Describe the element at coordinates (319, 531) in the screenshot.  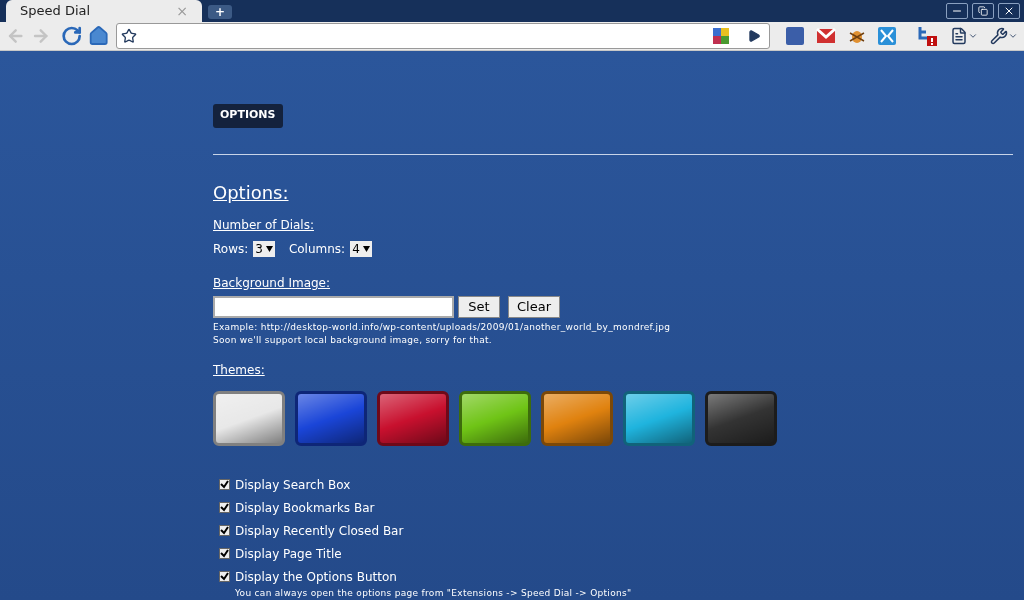
I see `checkbox-label: Display Recently Closed Bar` at that location.